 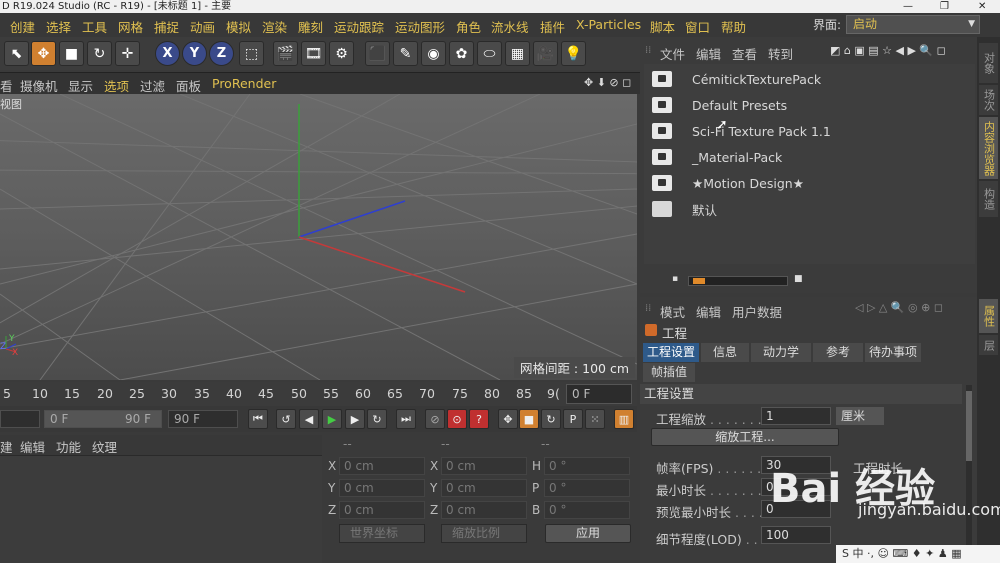 I want to click on menu-mesh: 网格, so click(x=130, y=26).